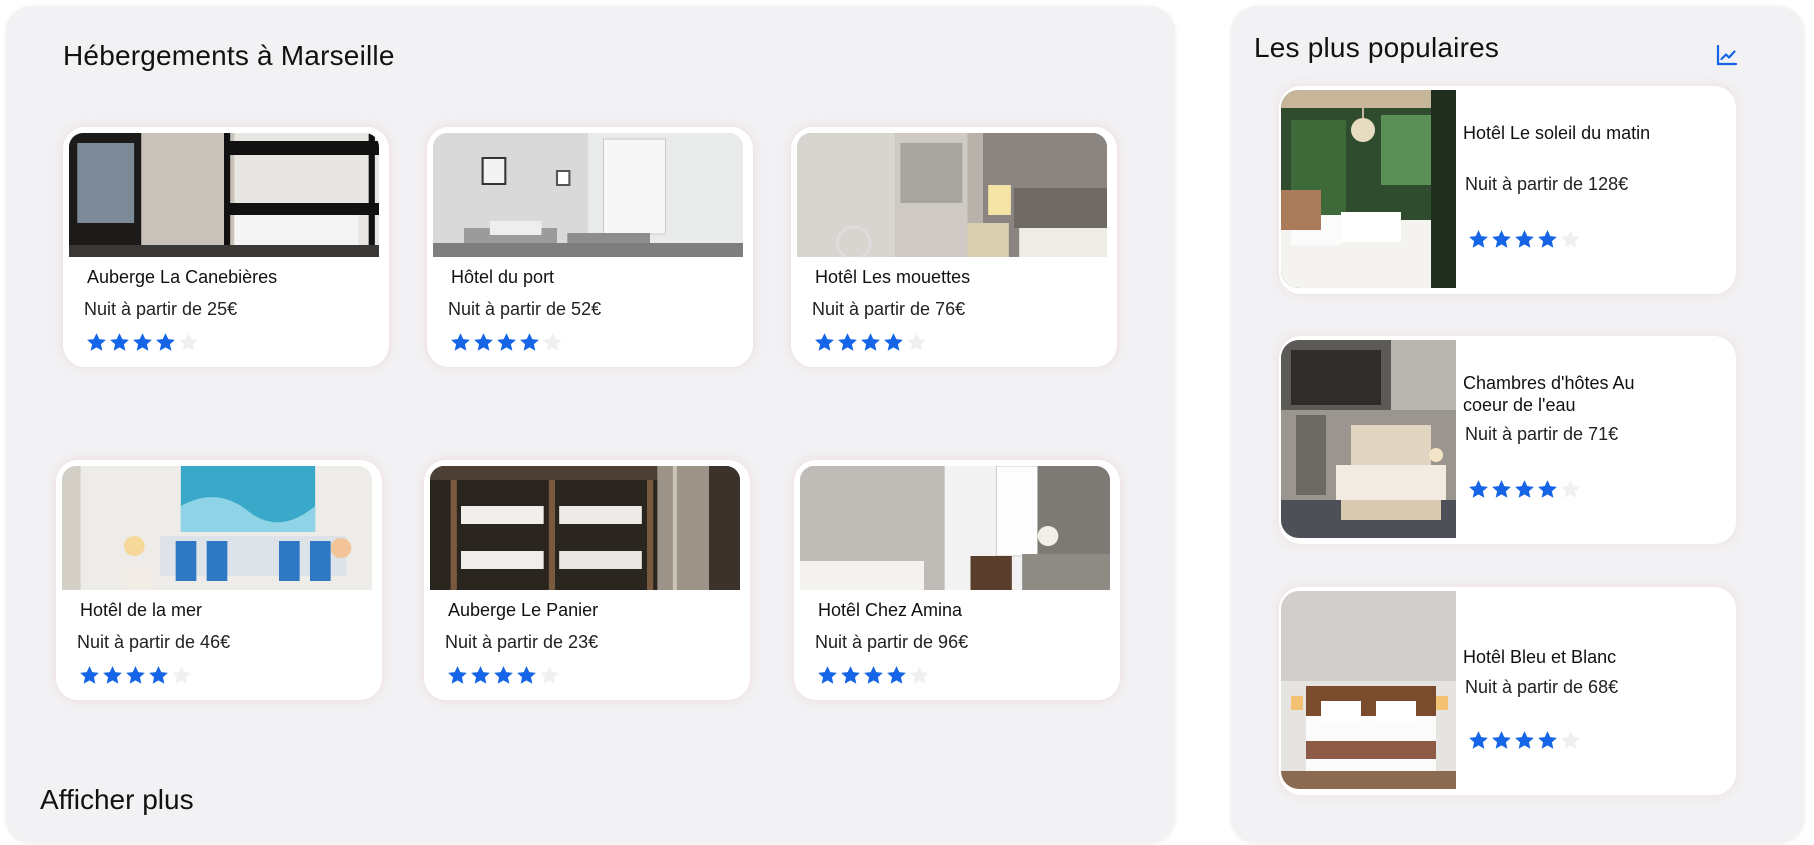  I want to click on accommodation-name: Hotêl de la mer, so click(141, 610).